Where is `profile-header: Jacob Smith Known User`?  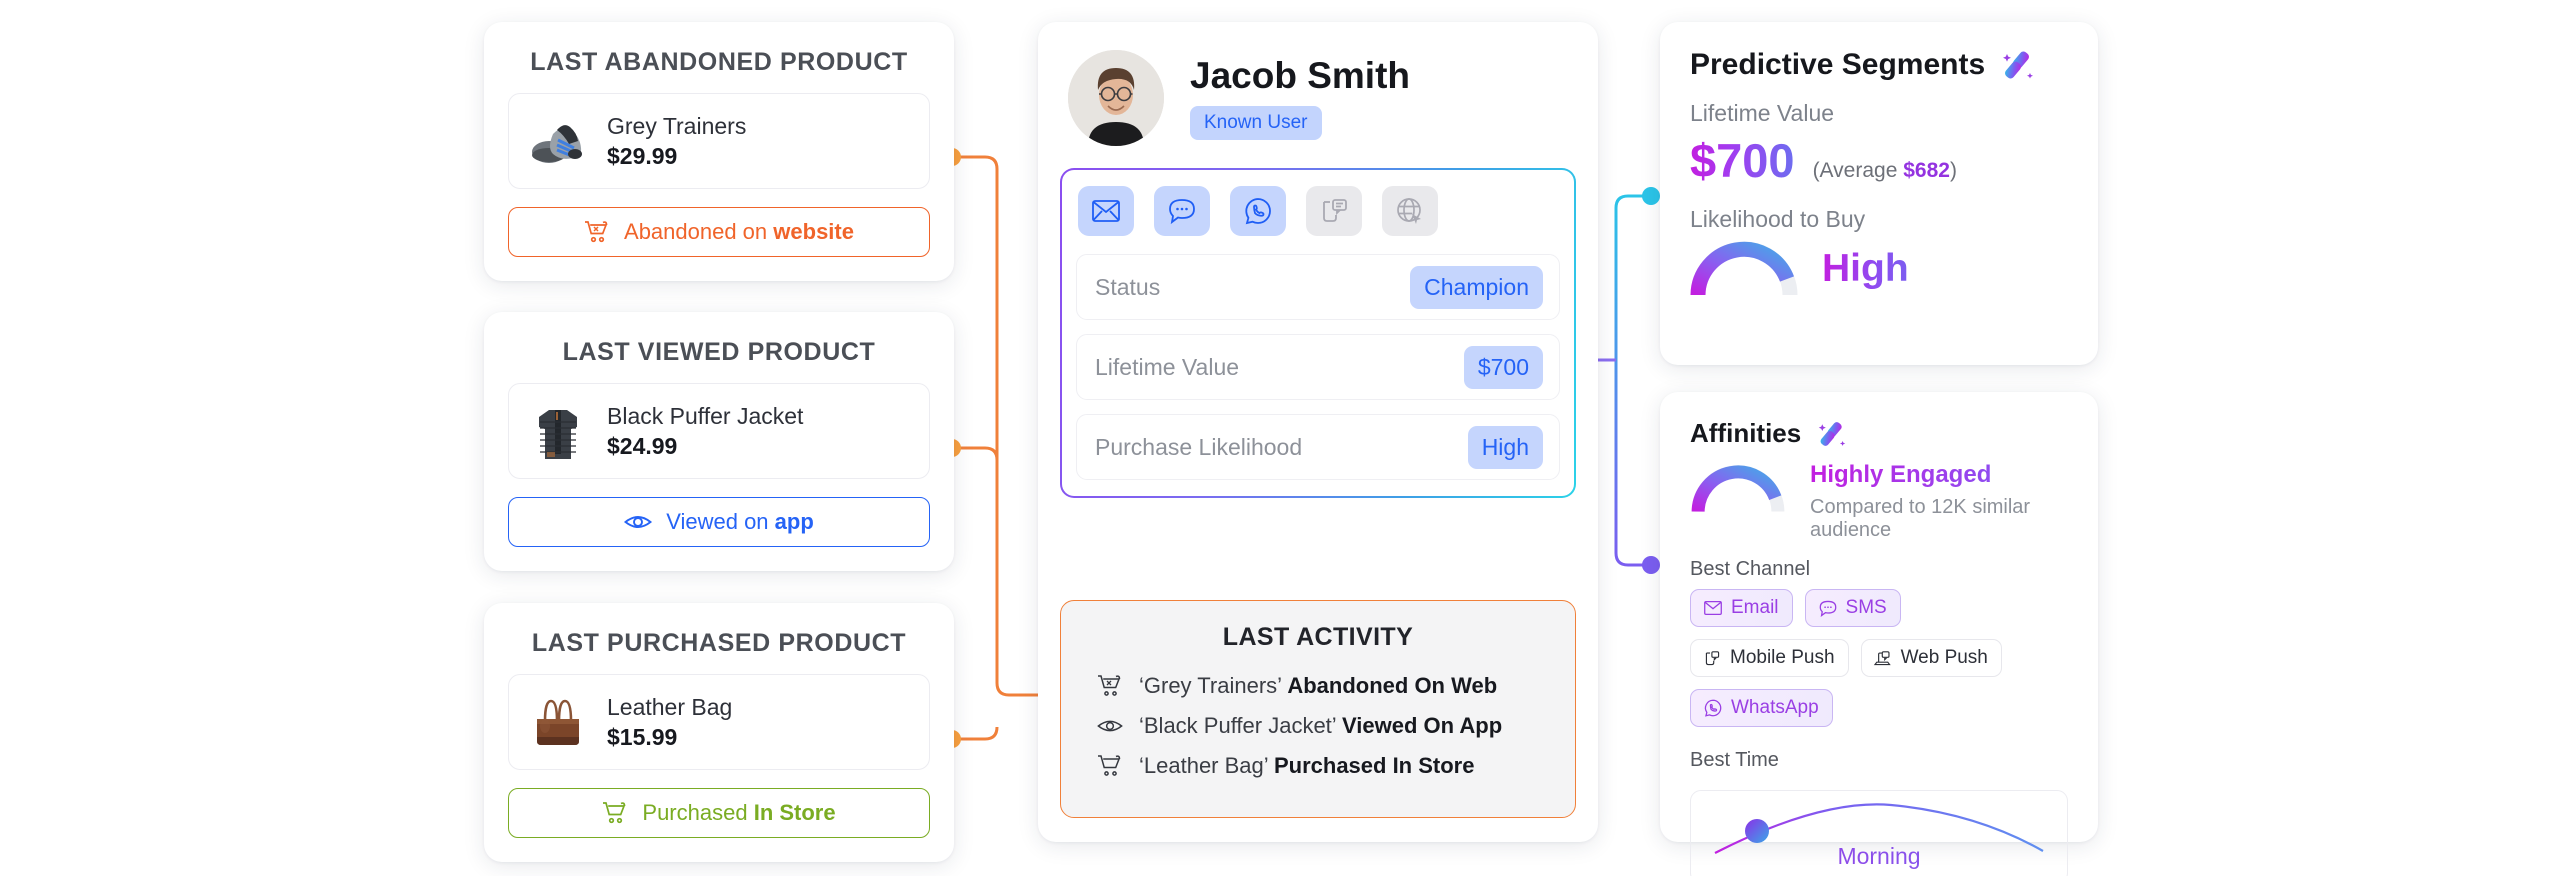
profile-header: Jacob Smith Known User is located at coordinates (1318, 93).